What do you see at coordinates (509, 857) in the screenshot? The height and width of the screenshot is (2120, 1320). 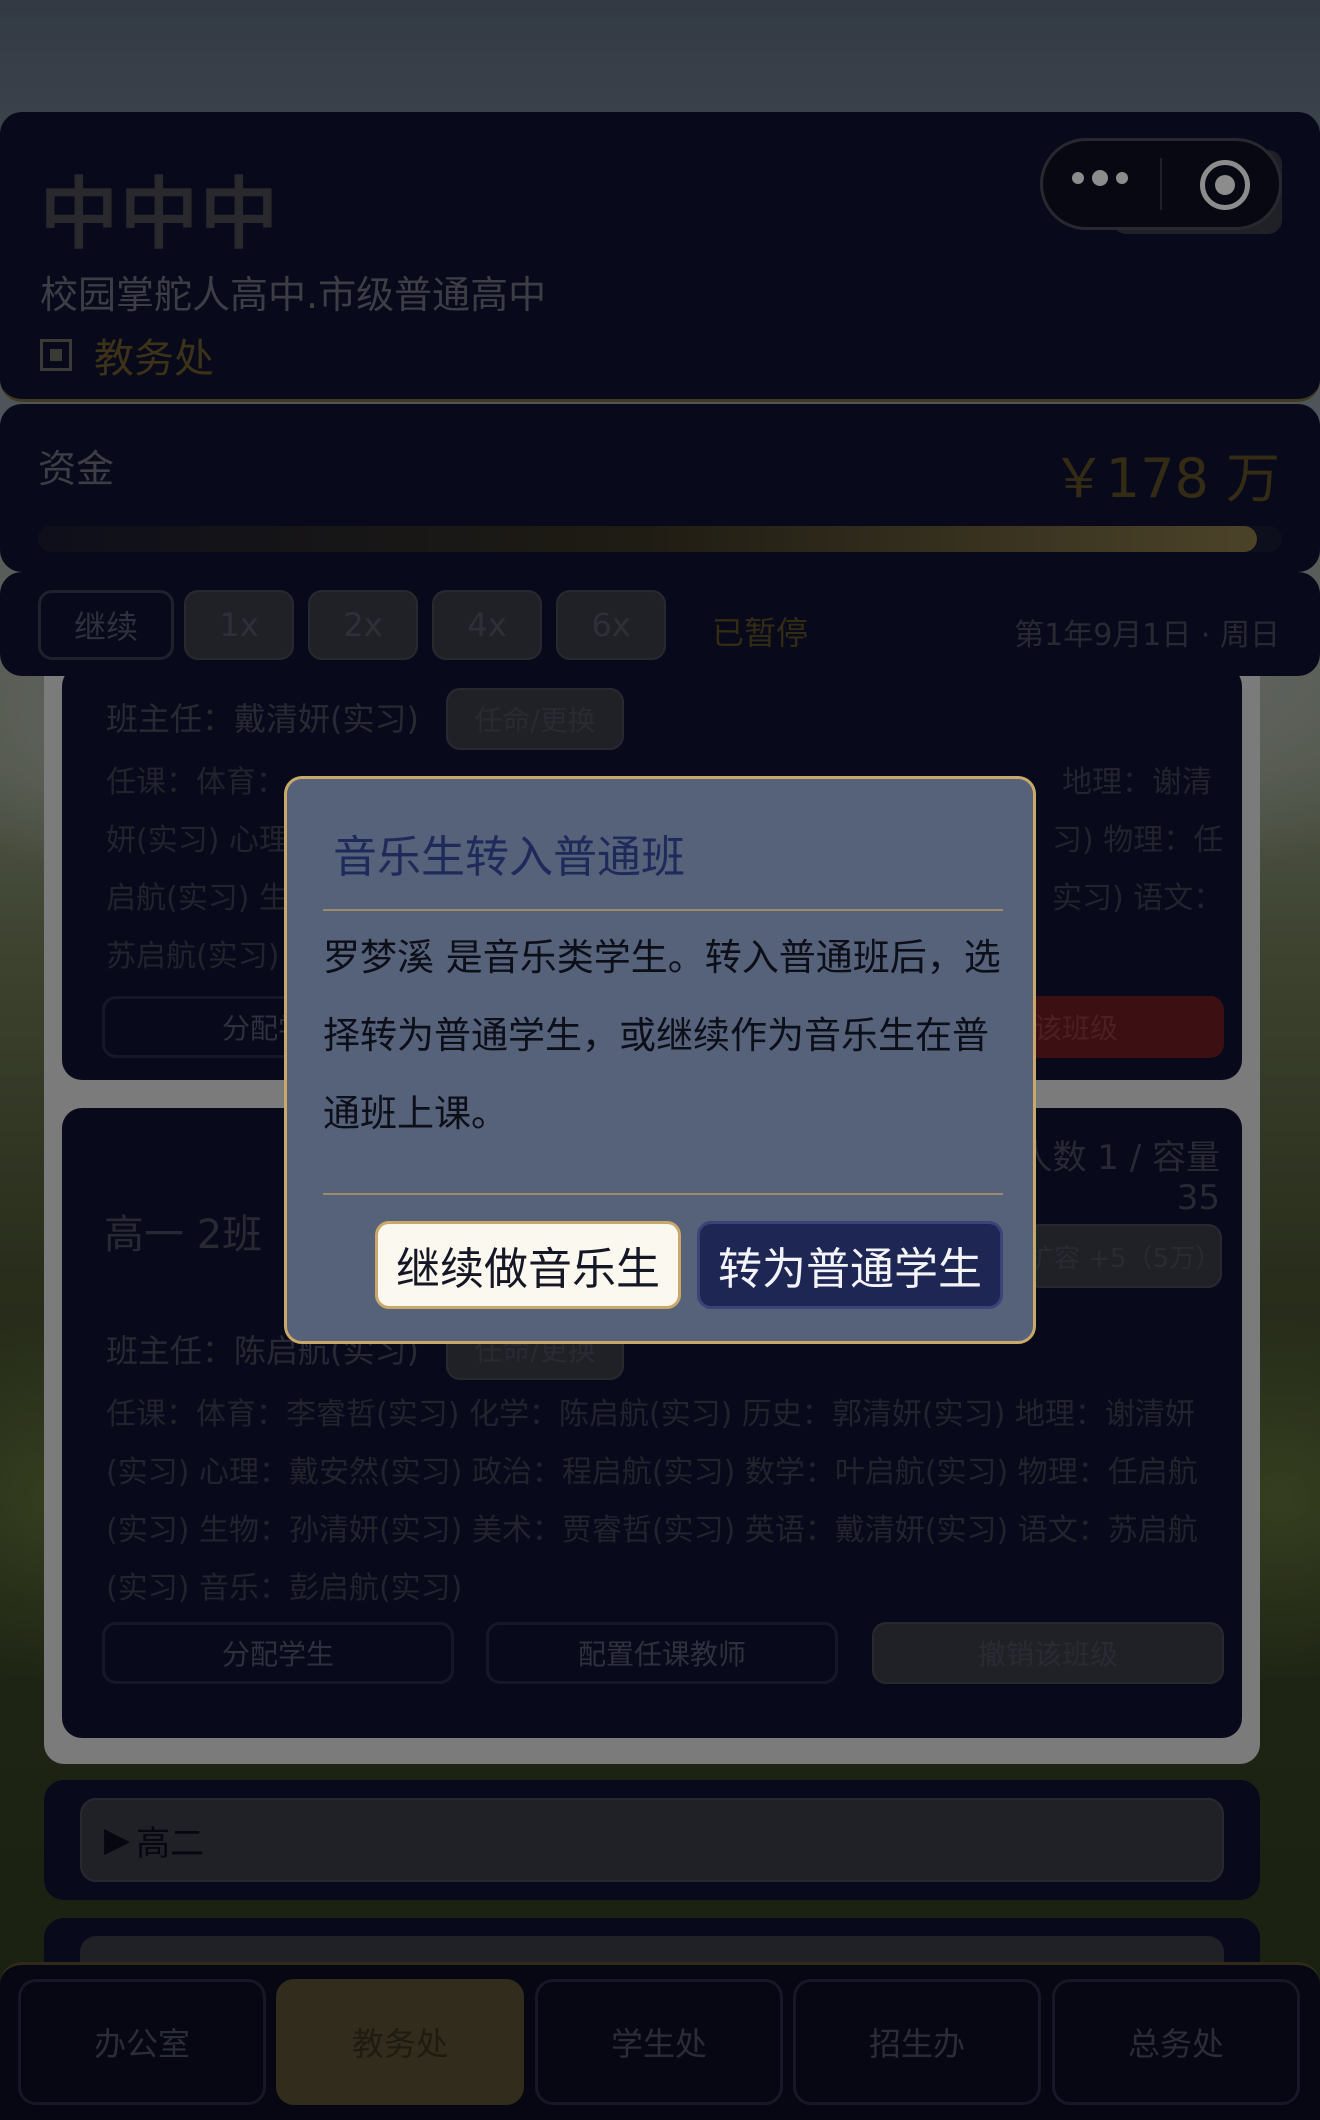 I see `dialog-title: 音乐生转入普通班` at bounding box center [509, 857].